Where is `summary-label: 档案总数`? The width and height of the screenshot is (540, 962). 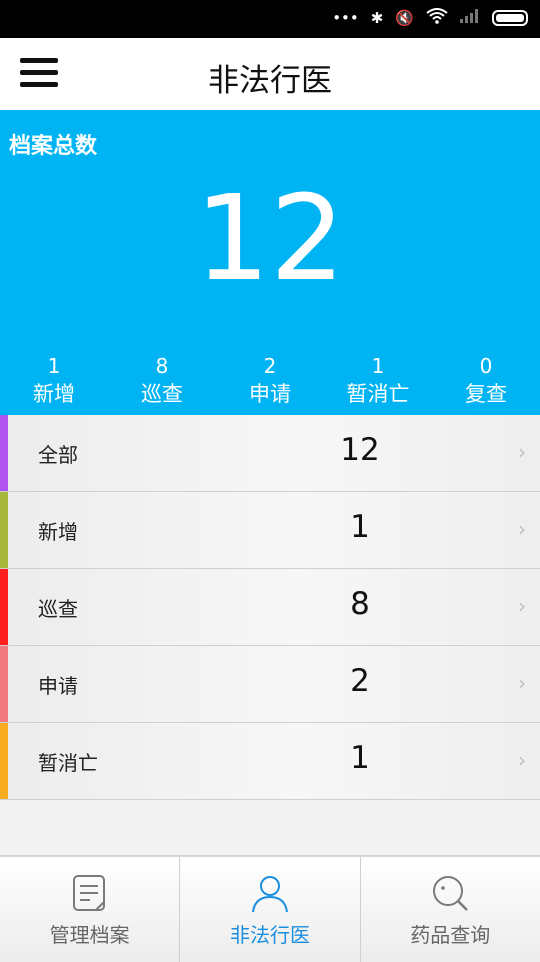
summary-label: 档案总数 is located at coordinates (53, 146).